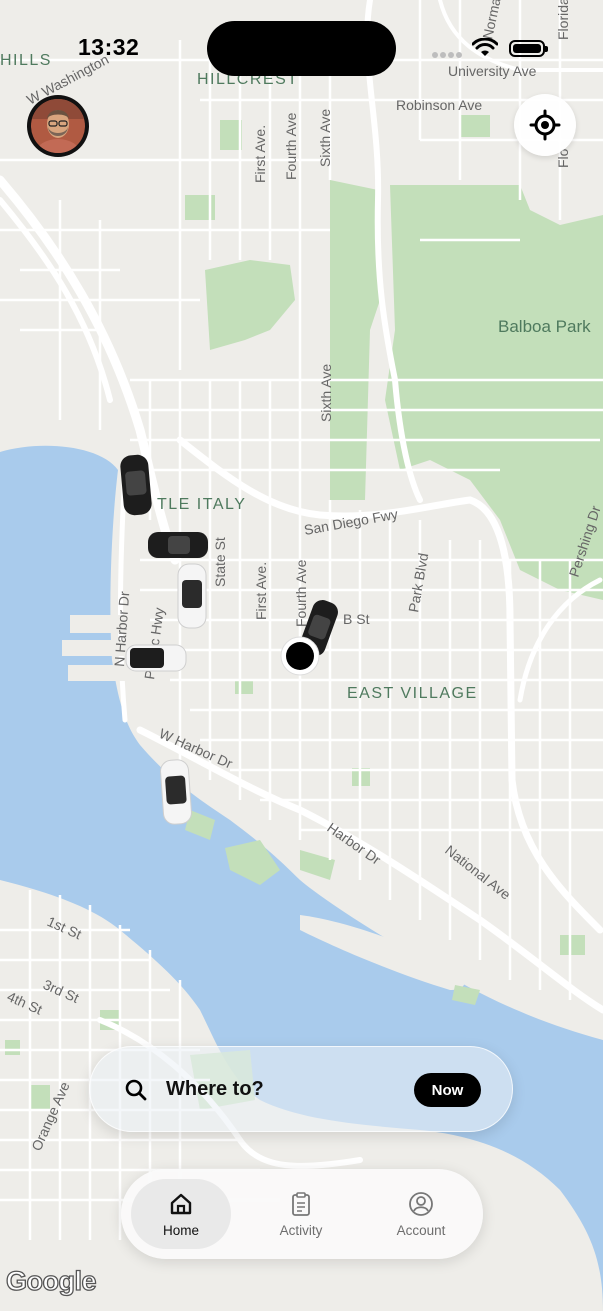 The height and width of the screenshot is (1311, 603). What do you see at coordinates (301, 1230) in the screenshot?
I see `tab-activity-label: Activity` at bounding box center [301, 1230].